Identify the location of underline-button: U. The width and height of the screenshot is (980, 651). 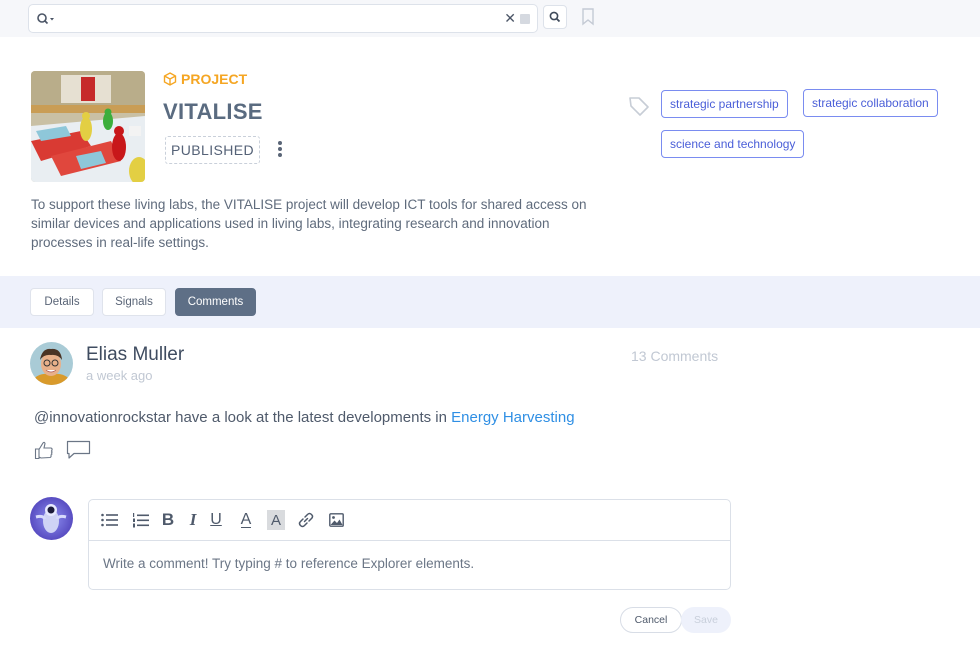
(216, 520).